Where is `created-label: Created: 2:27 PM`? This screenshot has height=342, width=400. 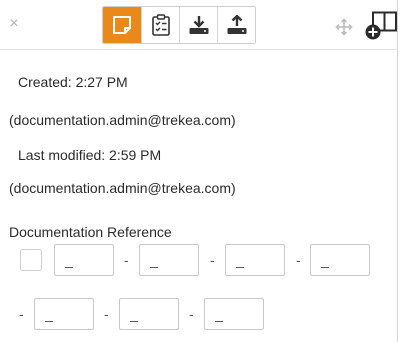 created-label: Created: 2:27 PM is located at coordinates (73, 82).